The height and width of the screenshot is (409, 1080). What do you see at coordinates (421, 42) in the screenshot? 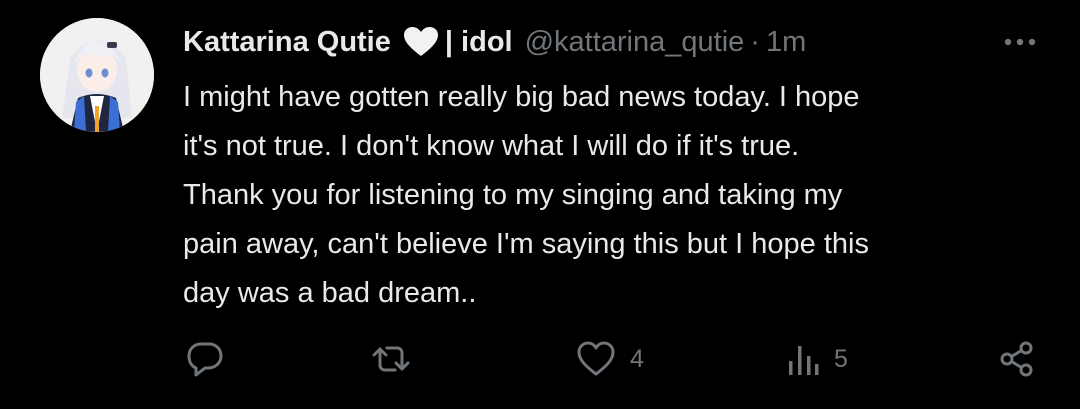
I see `white-heart-icon` at bounding box center [421, 42].